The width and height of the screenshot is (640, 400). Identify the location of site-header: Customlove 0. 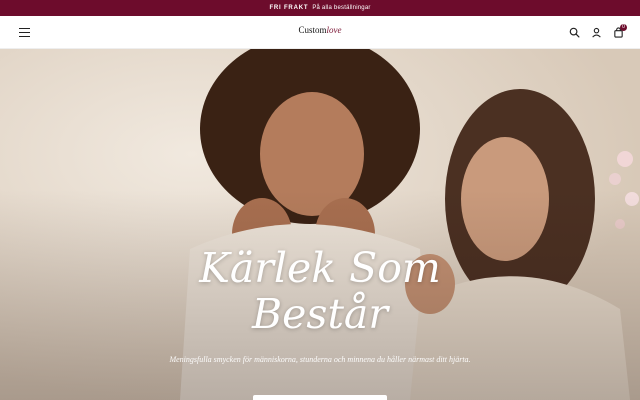
(320, 32).